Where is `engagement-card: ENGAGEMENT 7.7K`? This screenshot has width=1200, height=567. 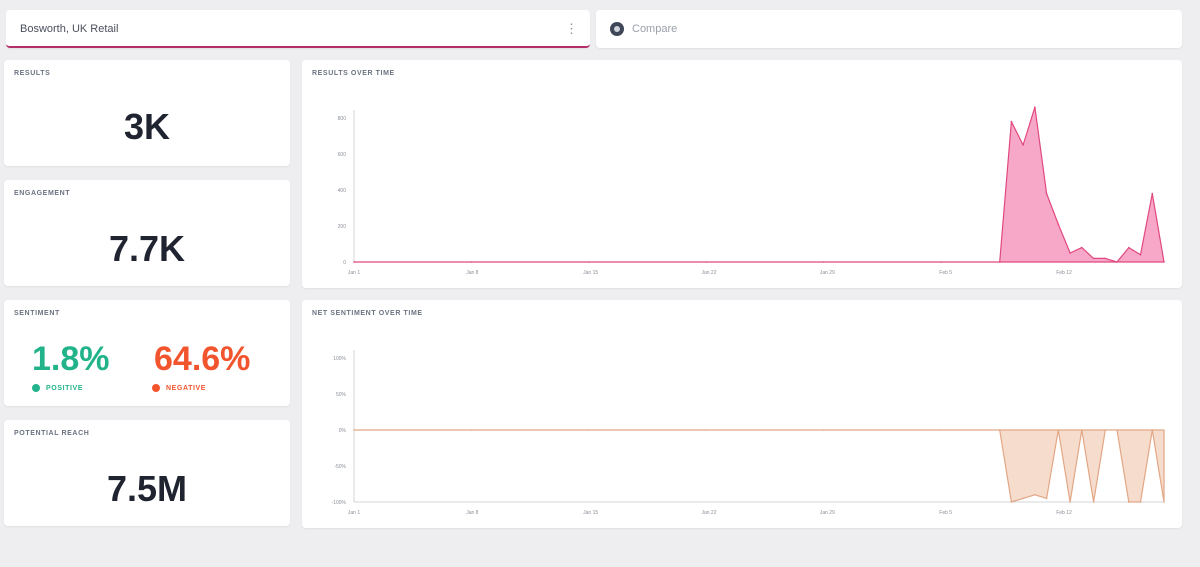 engagement-card: ENGAGEMENT 7.7K is located at coordinates (147, 233).